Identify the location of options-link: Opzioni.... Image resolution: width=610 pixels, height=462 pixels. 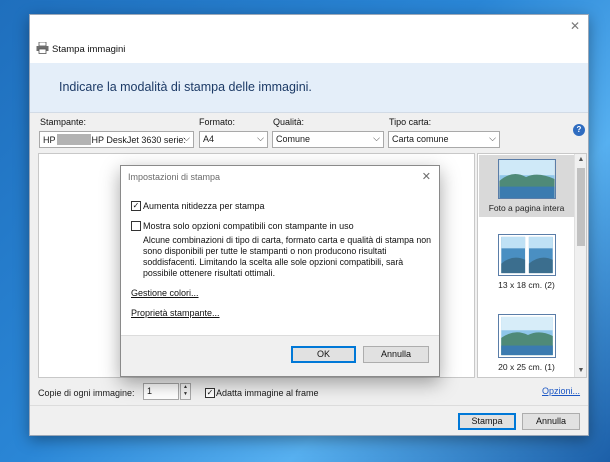
(561, 391).